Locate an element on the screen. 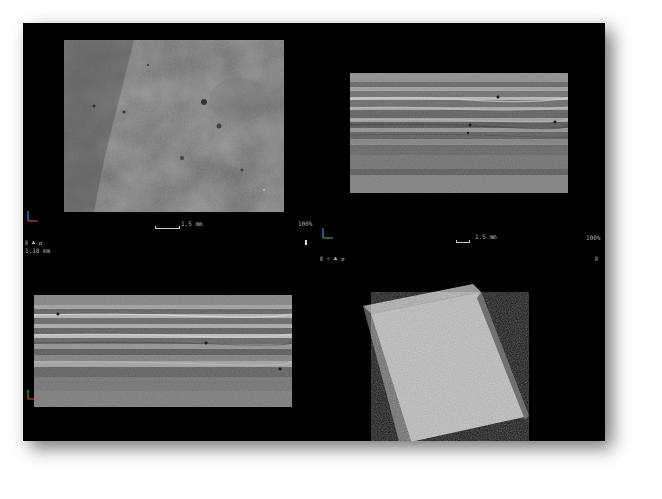  3d-volume-render is located at coordinates (453, 359).